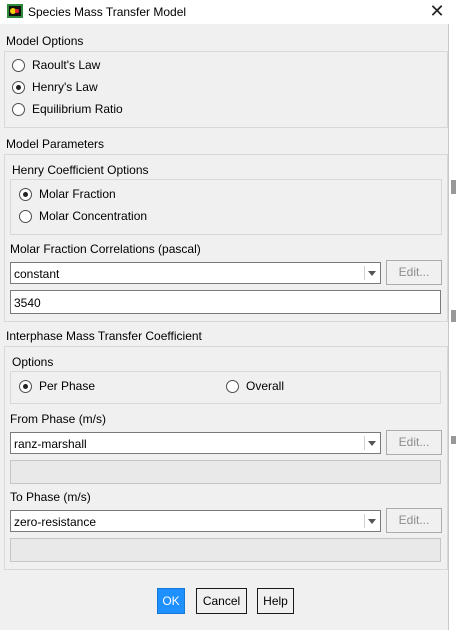 The width and height of the screenshot is (456, 630). I want to click on radio-per-phase: Per Phase, so click(57, 386).